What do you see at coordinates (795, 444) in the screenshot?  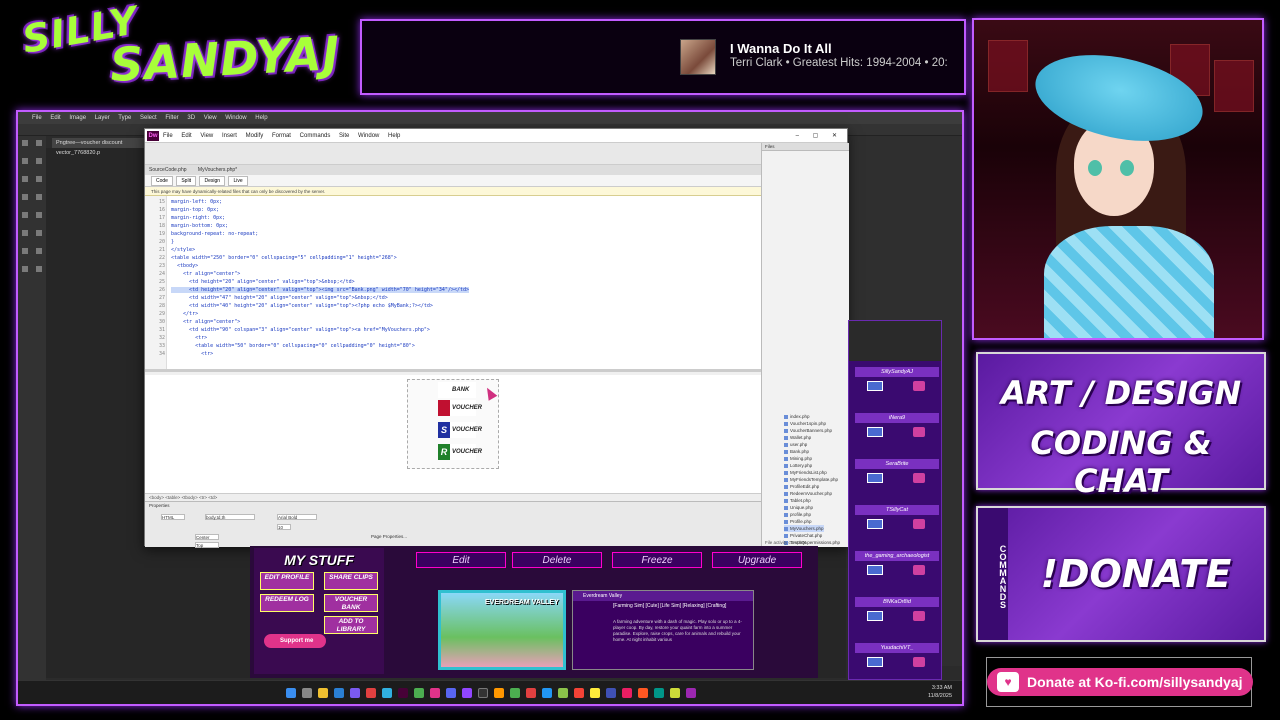 I see `file-item: user.php` at bounding box center [795, 444].